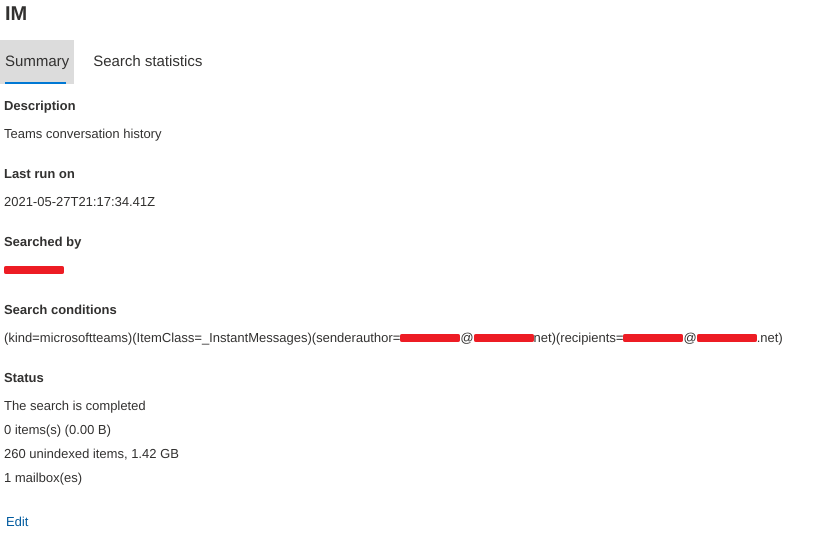 This screenshot has width=818, height=548. Describe the element at coordinates (40, 174) in the screenshot. I see `field-label: Last run on` at that location.